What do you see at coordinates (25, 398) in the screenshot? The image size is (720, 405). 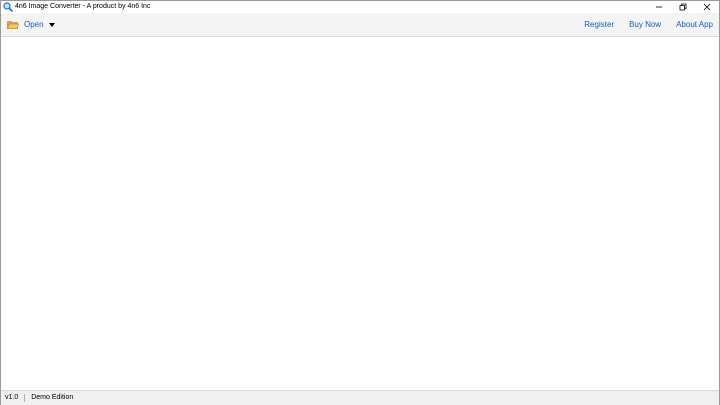 I see `status-separator` at bounding box center [25, 398].